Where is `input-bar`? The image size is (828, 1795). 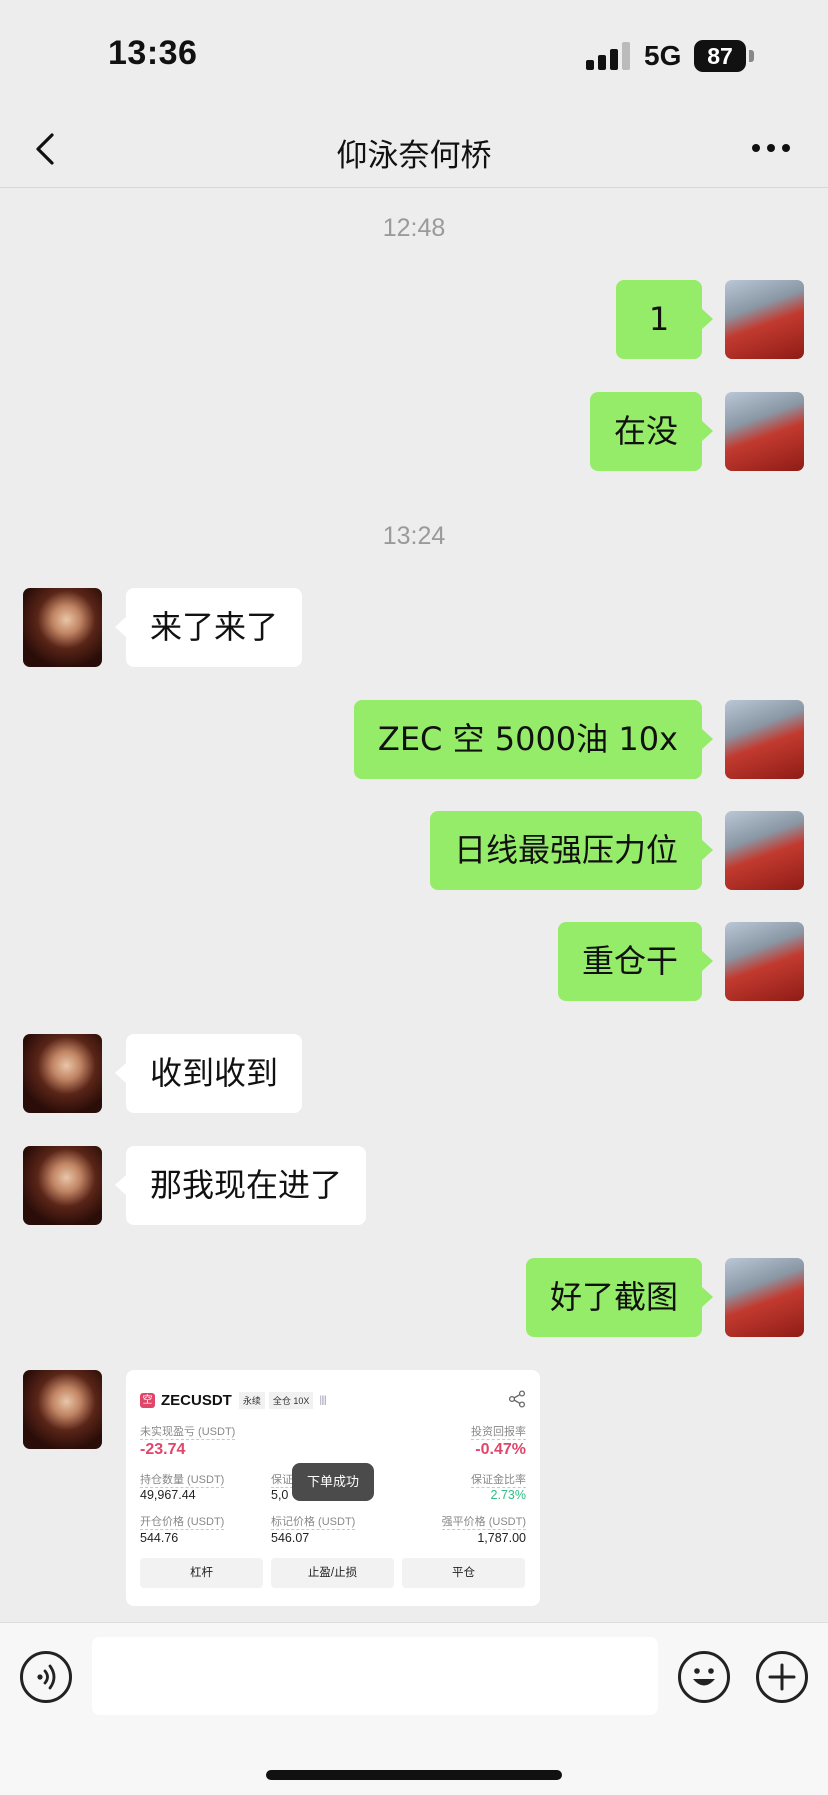 input-bar is located at coordinates (414, 1708).